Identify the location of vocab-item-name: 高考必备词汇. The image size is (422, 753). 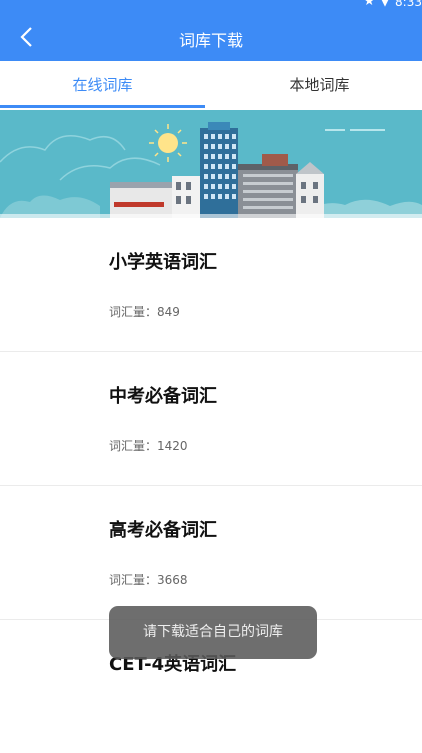
(163, 530).